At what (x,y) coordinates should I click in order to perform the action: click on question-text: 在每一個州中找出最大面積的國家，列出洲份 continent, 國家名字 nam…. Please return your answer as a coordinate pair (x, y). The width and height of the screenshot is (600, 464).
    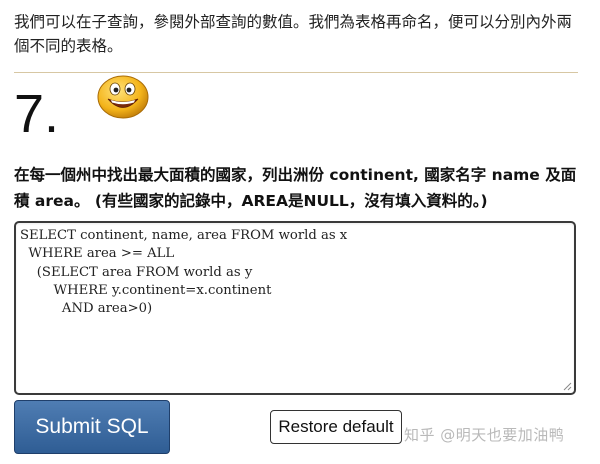
    Looking at the image, I should click on (295, 188).